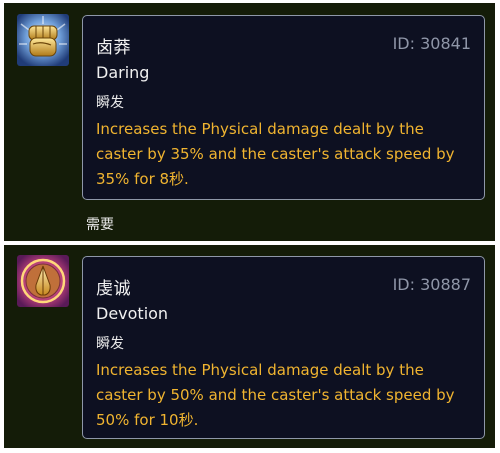 This screenshot has width=500, height=453. Describe the element at coordinates (431, 43) in the screenshot. I see `spell-id: ID: 30841` at that location.